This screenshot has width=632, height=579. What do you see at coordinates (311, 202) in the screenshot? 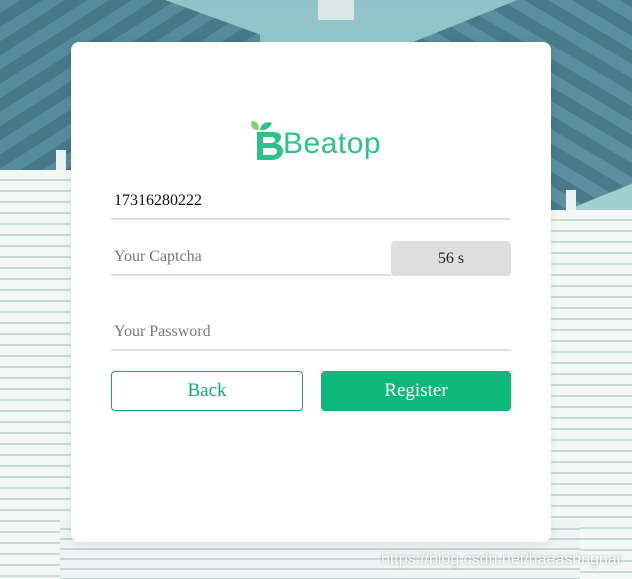
I see `phone-input` at bounding box center [311, 202].